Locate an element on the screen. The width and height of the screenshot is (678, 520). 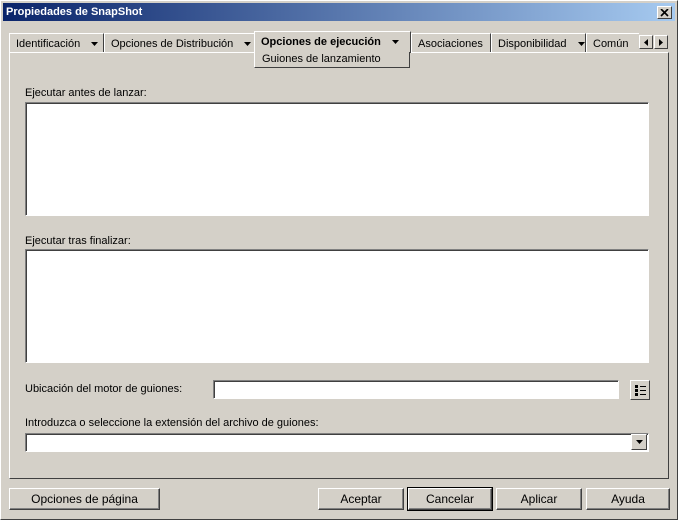
tab-asociaciones: Asociaciones is located at coordinates (451, 43).